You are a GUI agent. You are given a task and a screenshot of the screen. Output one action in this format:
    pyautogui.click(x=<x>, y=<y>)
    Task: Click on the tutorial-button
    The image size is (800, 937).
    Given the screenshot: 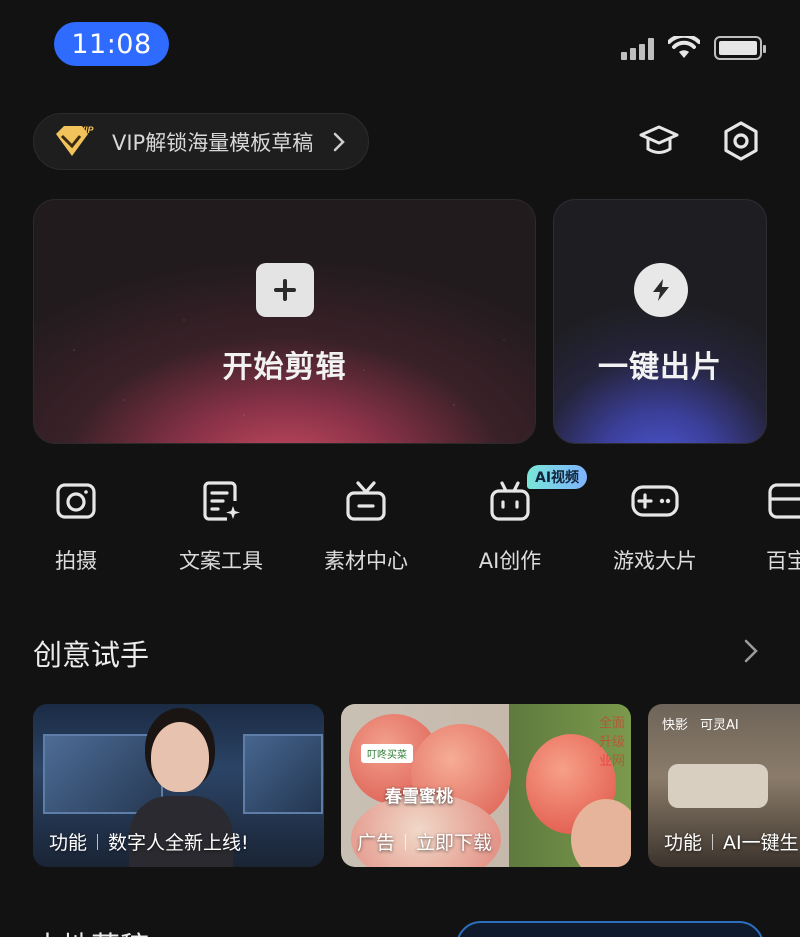 What is the action you would take?
    pyautogui.click(x=659, y=141)
    